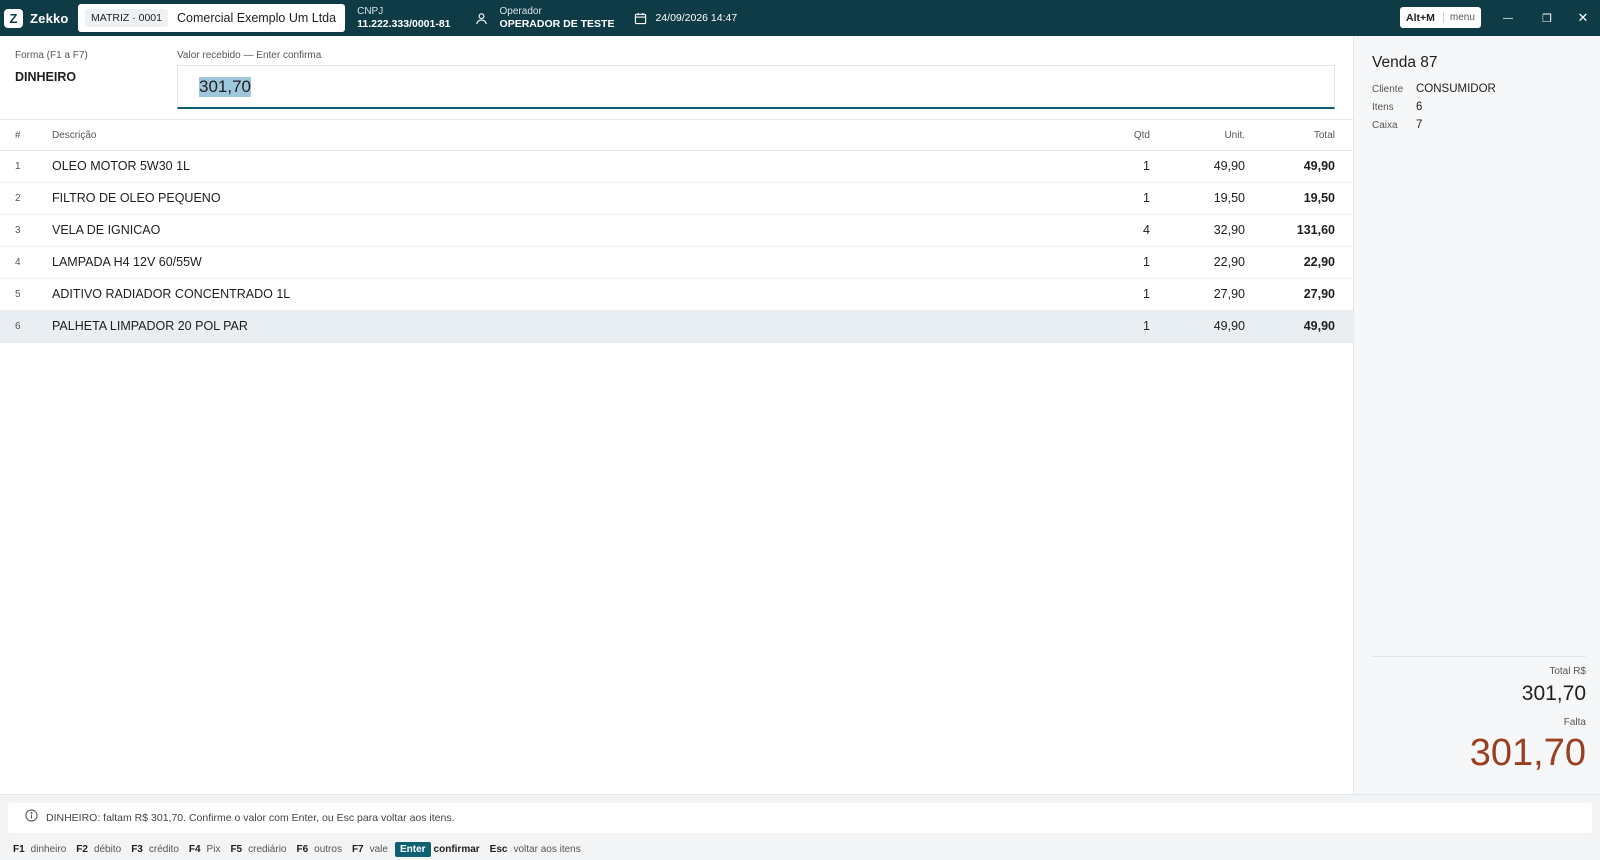  Describe the element at coordinates (456, 849) in the screenshot. I see `shortcut-label-enter: confirmar` at that location.